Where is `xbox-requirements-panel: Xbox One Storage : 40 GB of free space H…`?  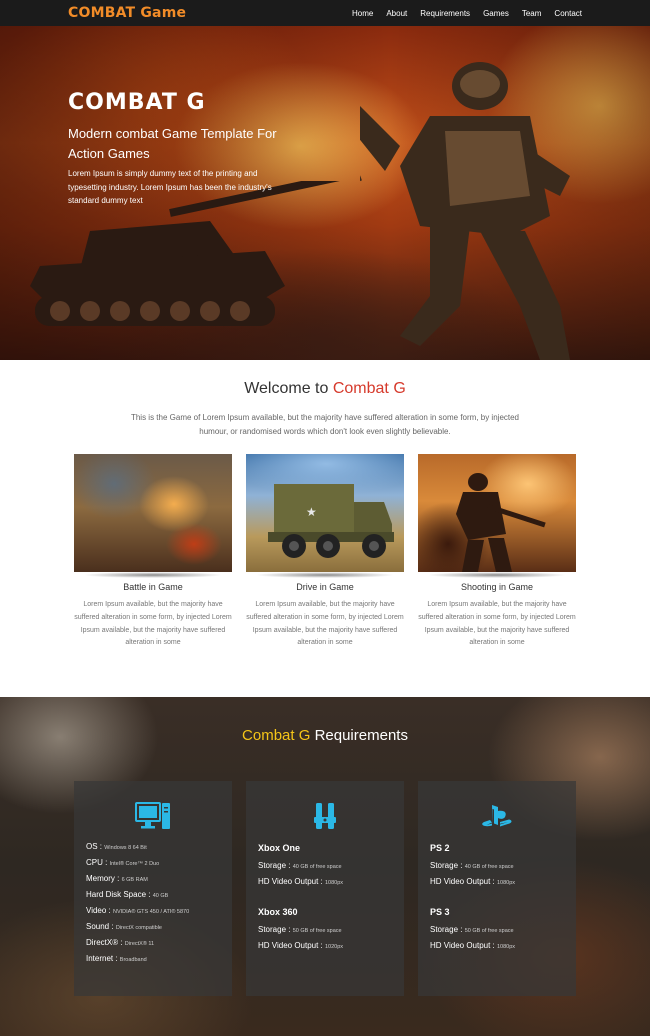 xbox-requirements-panel: Xbox One Storage : 40 GB of free space H… is located at coordinates (325, 888).